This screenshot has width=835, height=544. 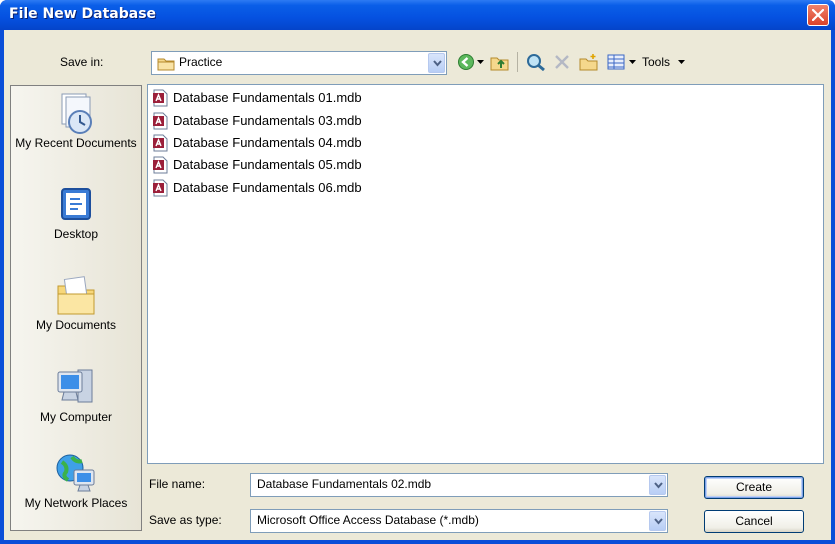 I want to click on tools-dropdown-icon, so click(x=681, y=62).